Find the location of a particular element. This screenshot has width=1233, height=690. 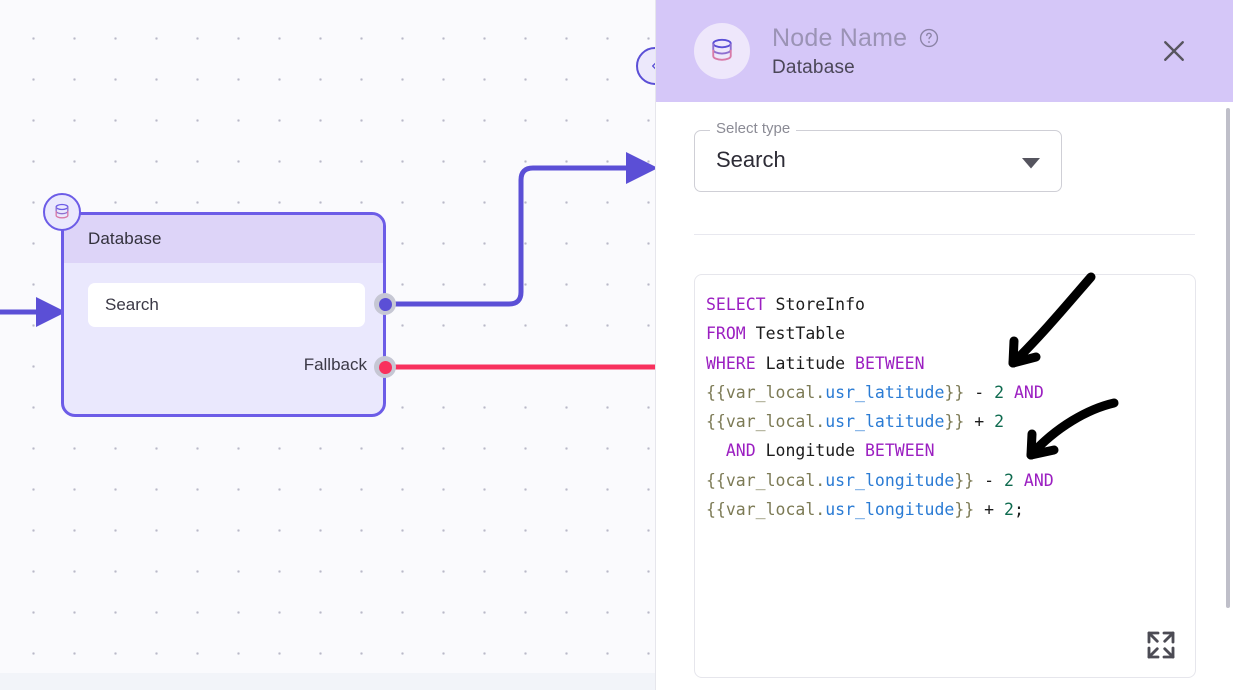

panel-scrollbar is located at coordinates (1228, 358).